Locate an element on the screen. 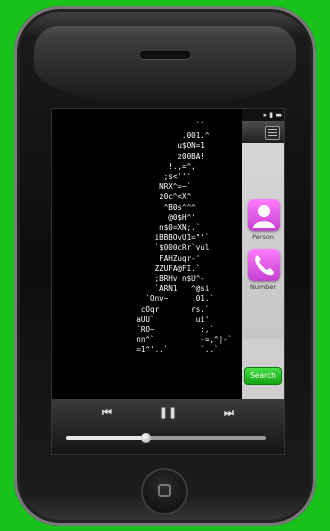 The width and height of the screenshot is (330, 531). right-panel: Person Number is located at coordinates (263, 230).